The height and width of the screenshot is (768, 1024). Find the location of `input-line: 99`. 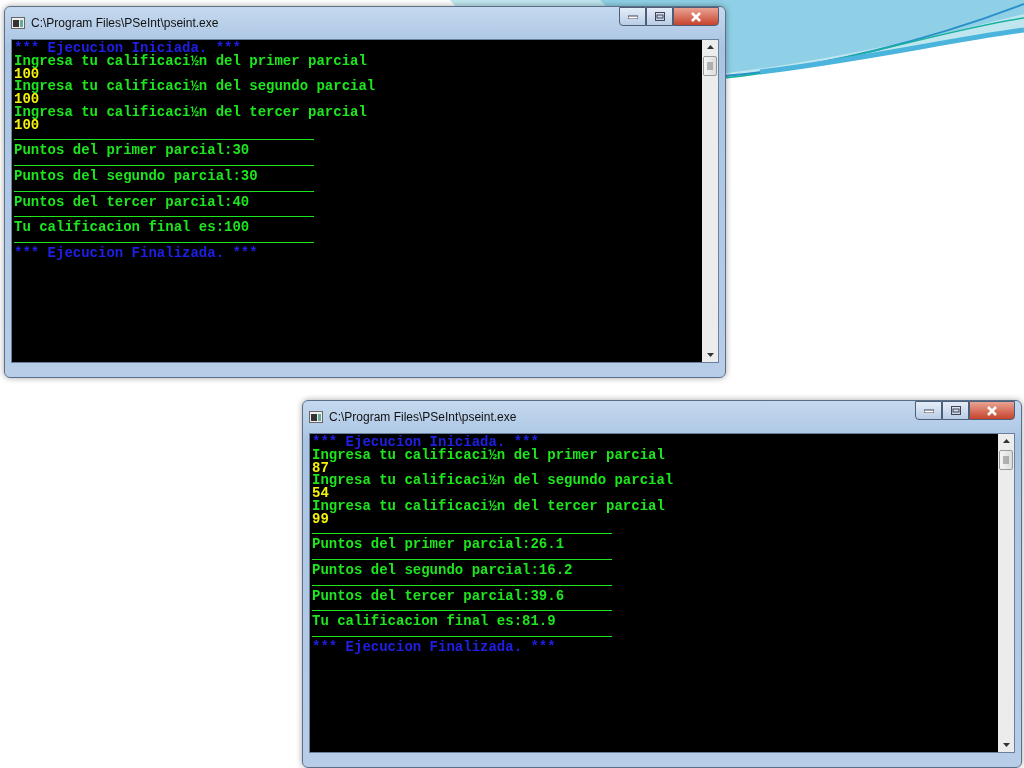

input-line: 99 is located at coordinates (320, 519).